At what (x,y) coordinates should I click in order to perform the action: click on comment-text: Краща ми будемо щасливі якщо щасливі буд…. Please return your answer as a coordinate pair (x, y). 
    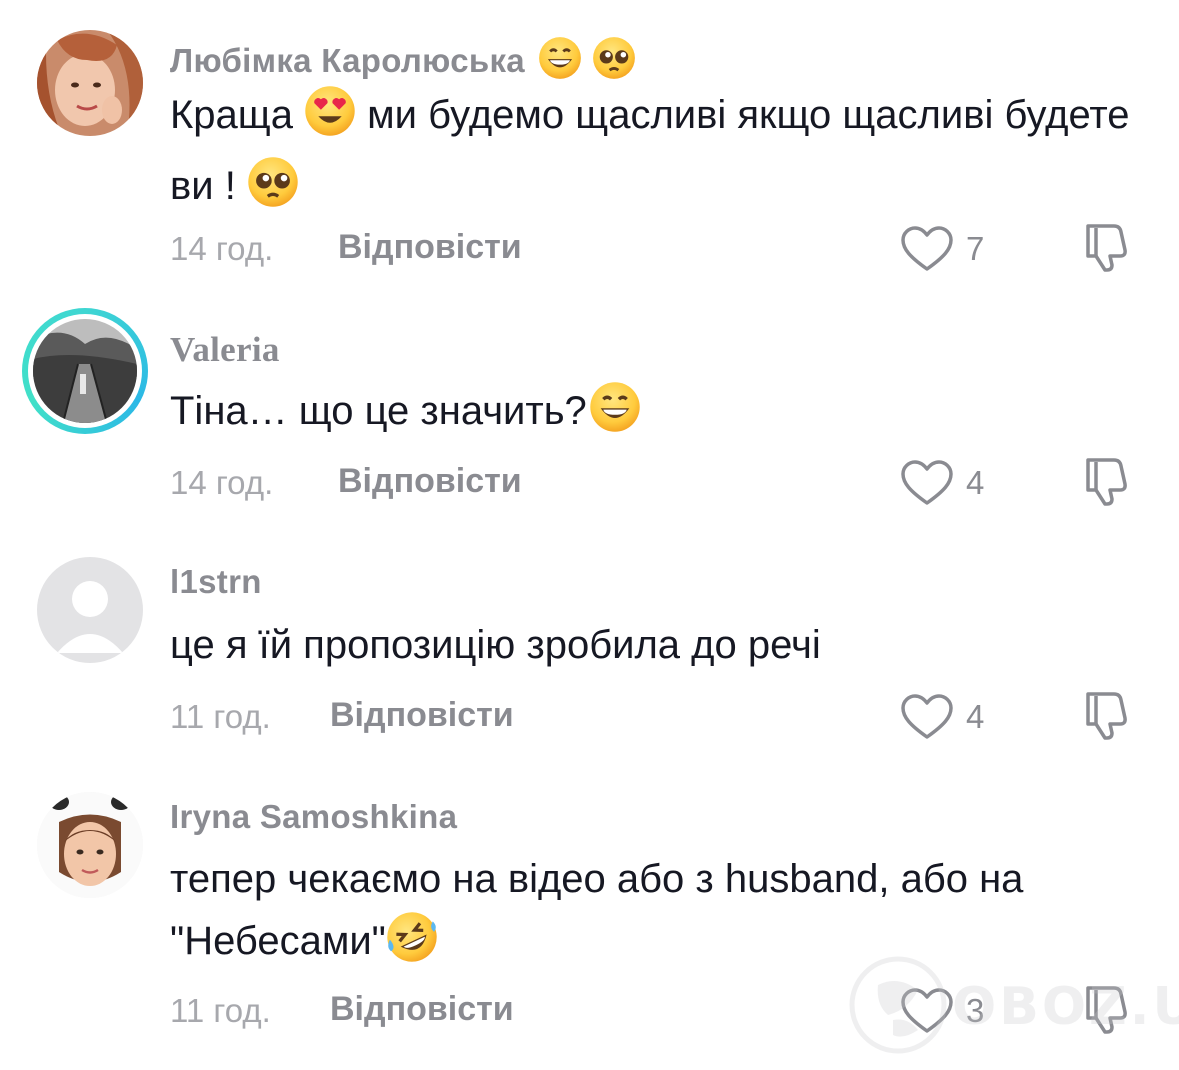
    Looking at the image, I should click on (665, 155).